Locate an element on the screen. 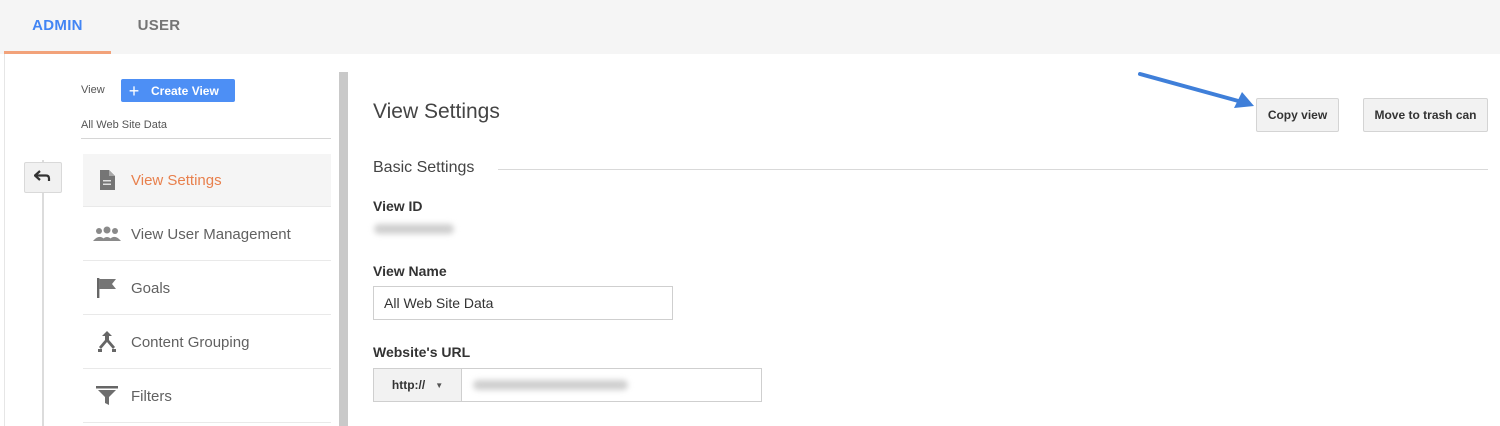 The width and height of the screenshot is (1500, 426). sidebar-item-content-grouping: Content Grouping is located at coordinates (207, 342).